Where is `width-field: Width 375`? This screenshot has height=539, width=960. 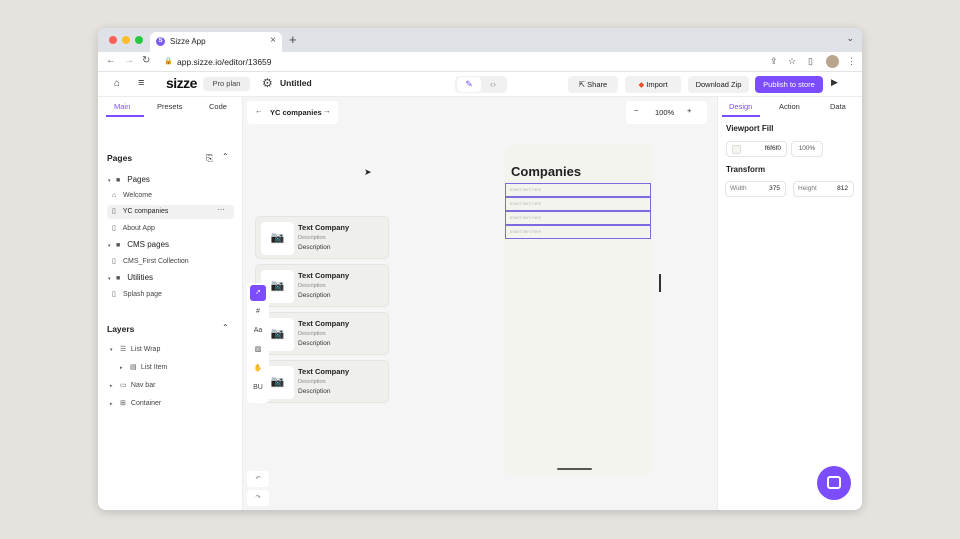 width-field: Width 375 is located at coordinates (755, 189).